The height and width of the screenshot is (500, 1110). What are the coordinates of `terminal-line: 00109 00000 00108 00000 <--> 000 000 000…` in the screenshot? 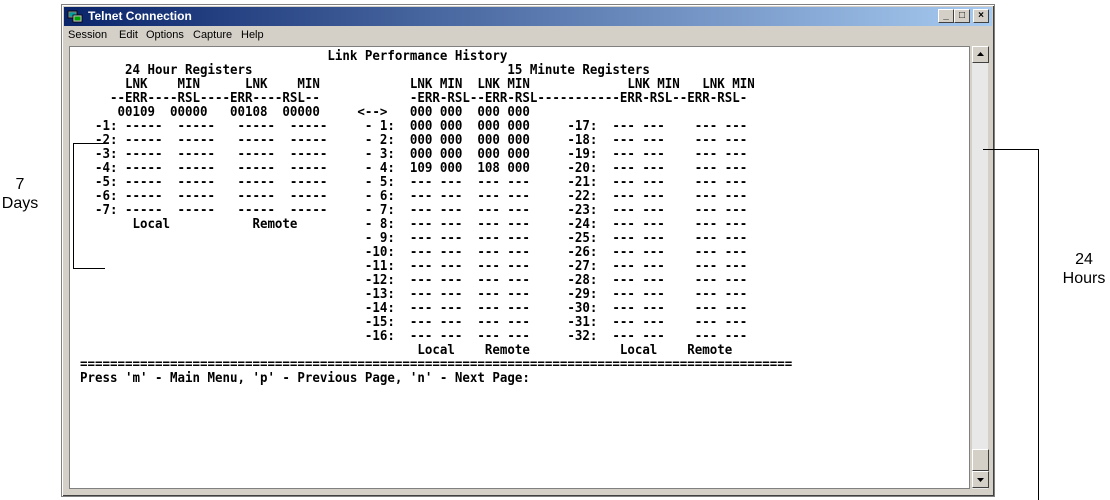 It's located at (305, 112).